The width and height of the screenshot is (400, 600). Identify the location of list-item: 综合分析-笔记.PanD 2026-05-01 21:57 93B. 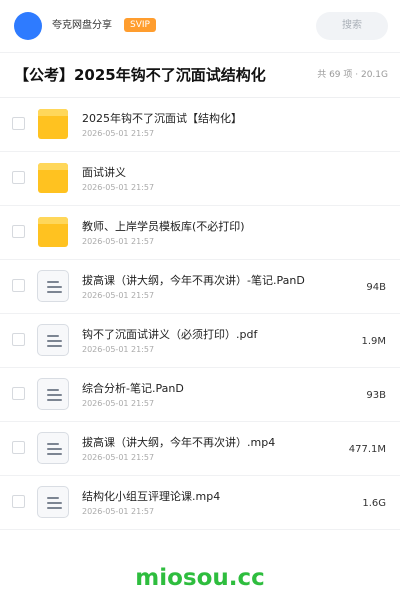
(200, 395).